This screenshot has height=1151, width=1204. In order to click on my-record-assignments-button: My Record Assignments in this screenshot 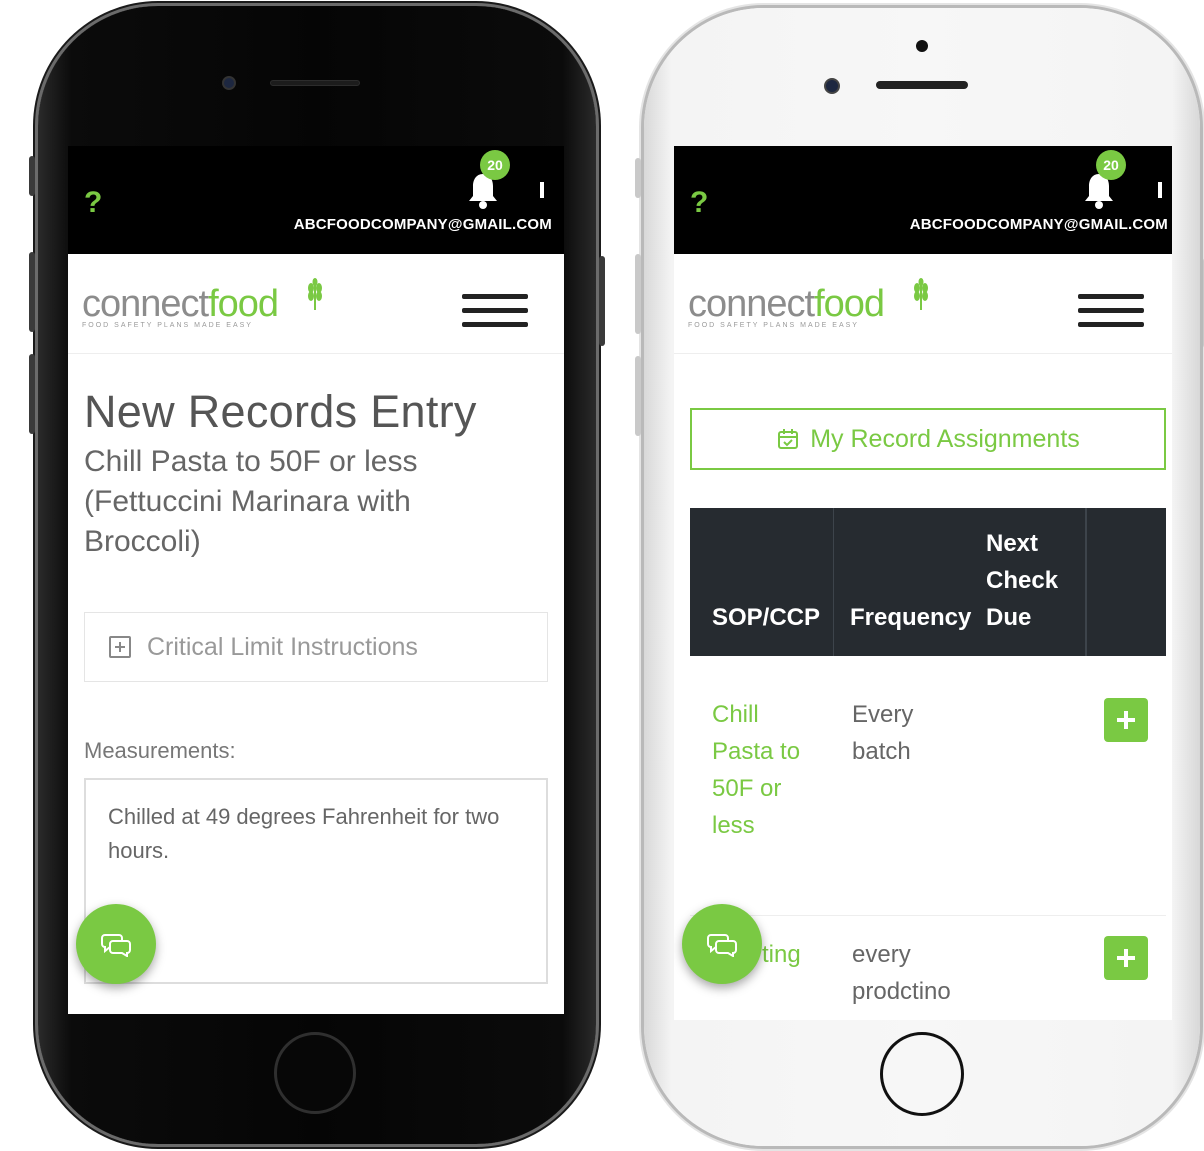, I will do `click(928, 439)`.